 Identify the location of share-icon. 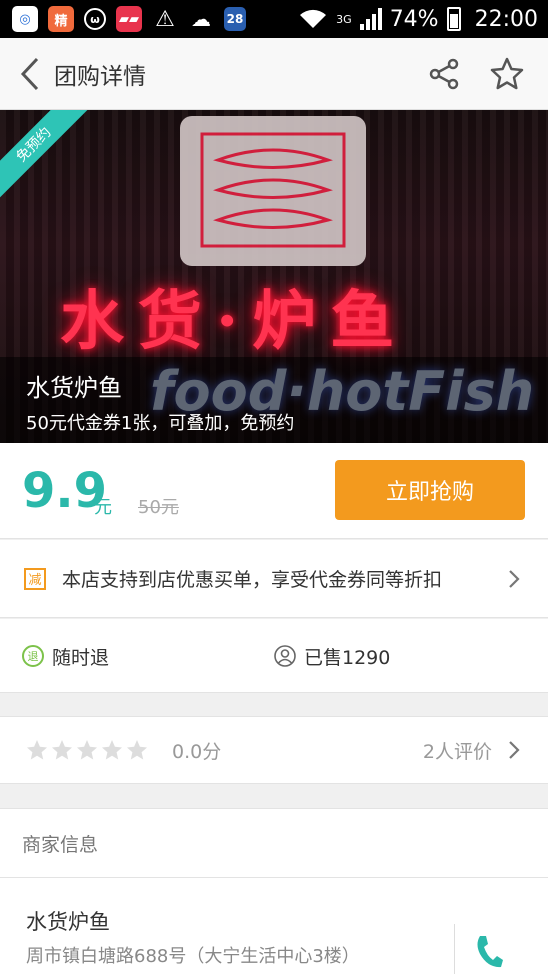
(444, 73).